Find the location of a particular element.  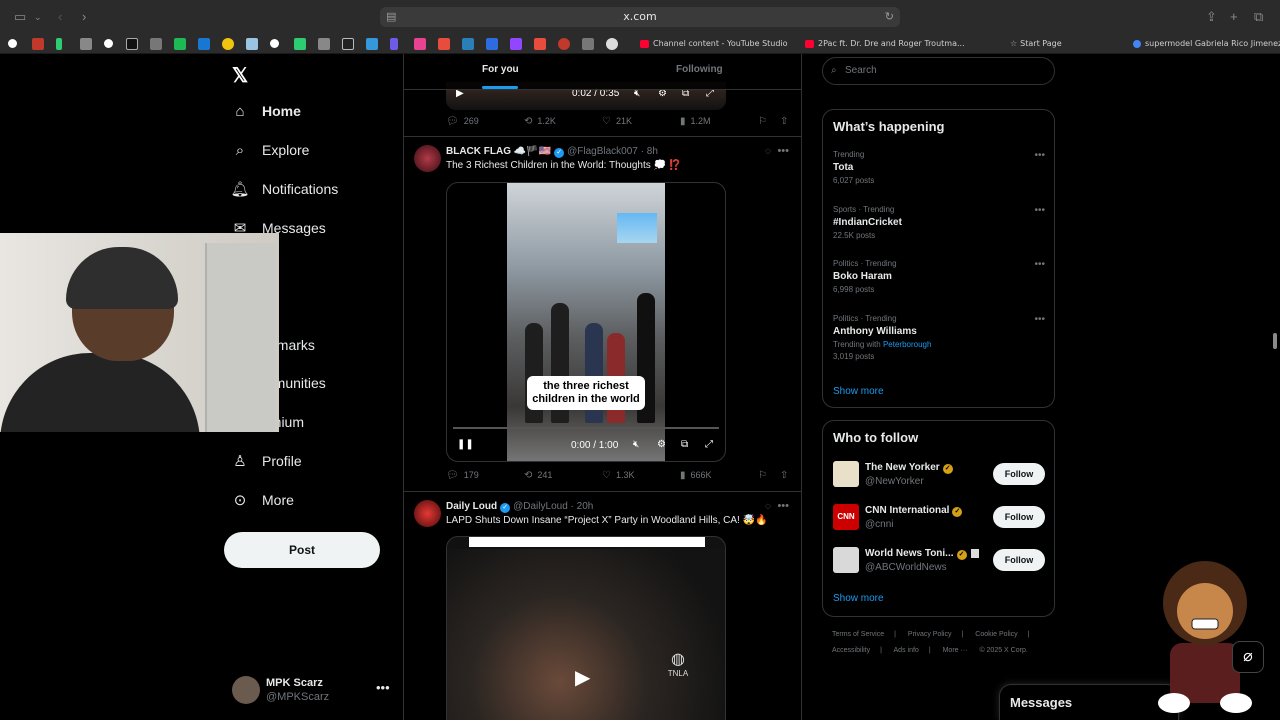

reply-button: 💬︎ 179 is located at coordinates (462, 475).